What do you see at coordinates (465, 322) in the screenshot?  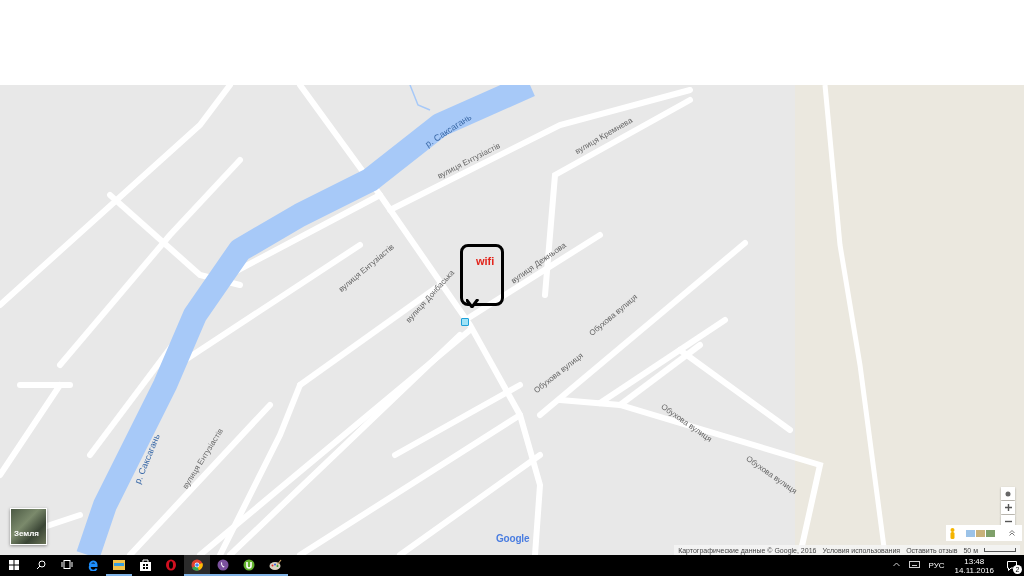 I see `transit-stop-icon` at bounding box center [465, 322].